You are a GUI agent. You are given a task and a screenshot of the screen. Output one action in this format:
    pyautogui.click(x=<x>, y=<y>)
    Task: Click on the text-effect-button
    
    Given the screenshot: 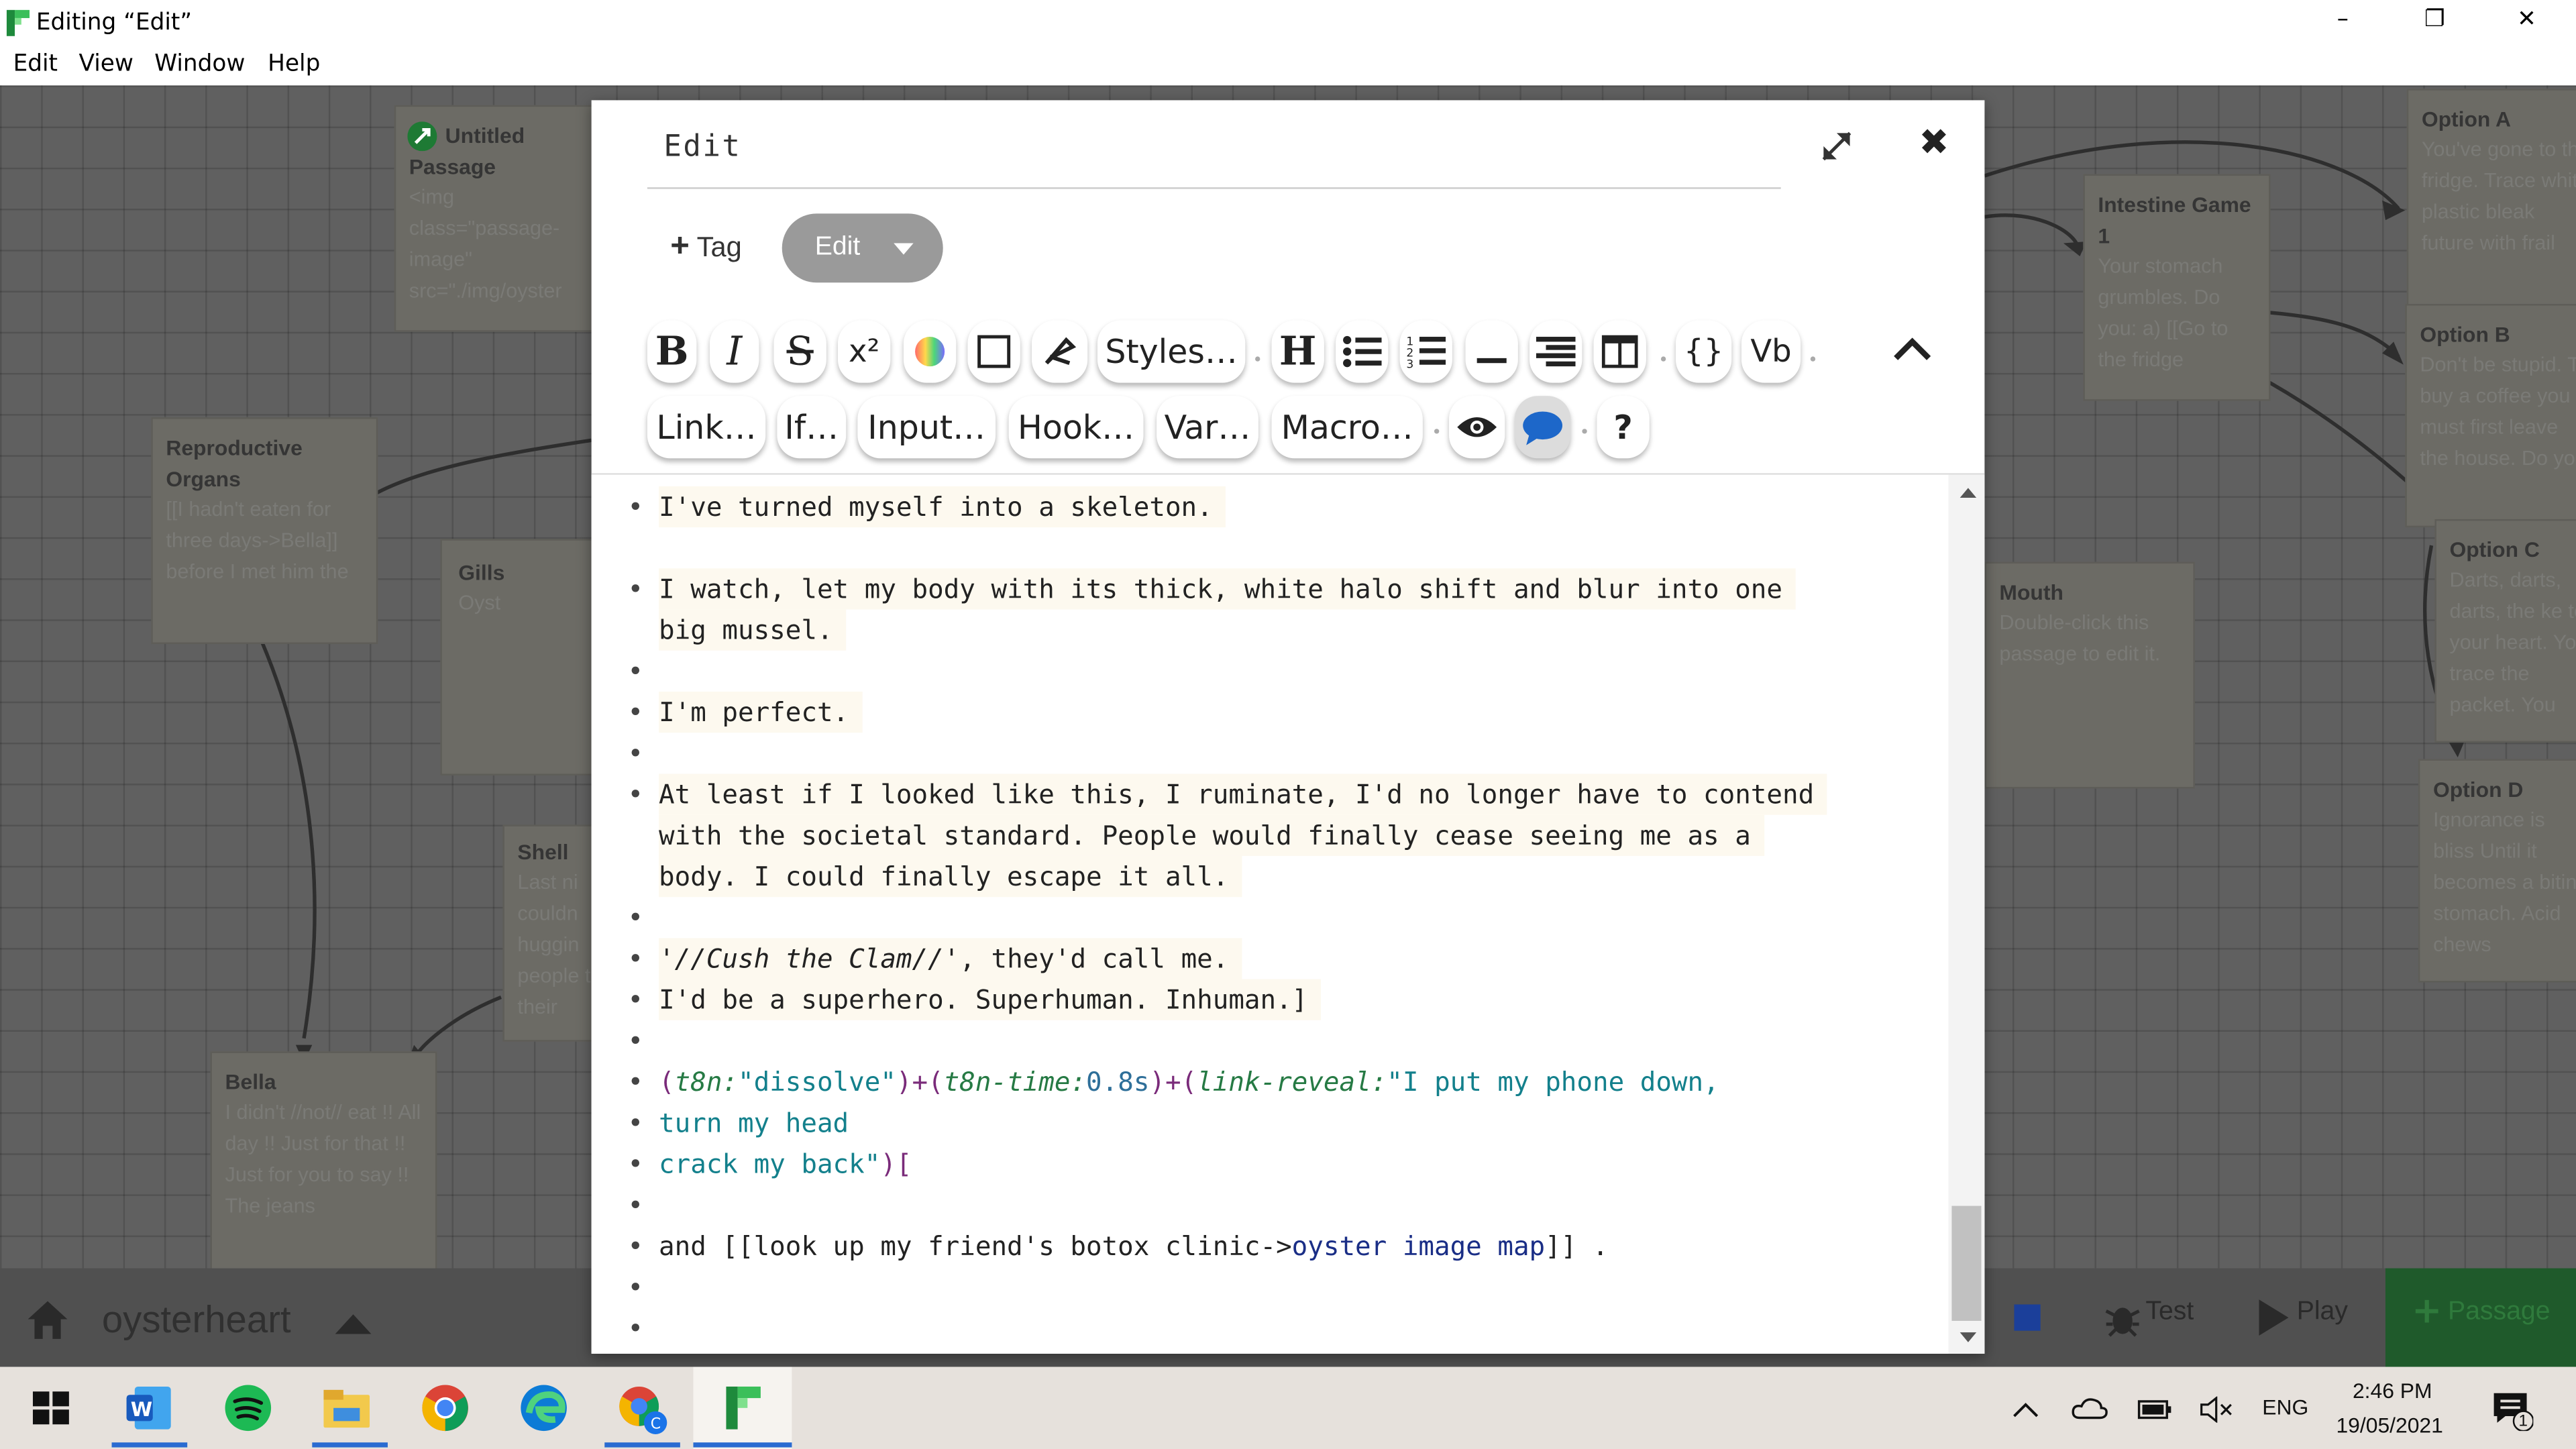 What is the action you would take?
    pyautogui.click(x=1059, y=351)
    